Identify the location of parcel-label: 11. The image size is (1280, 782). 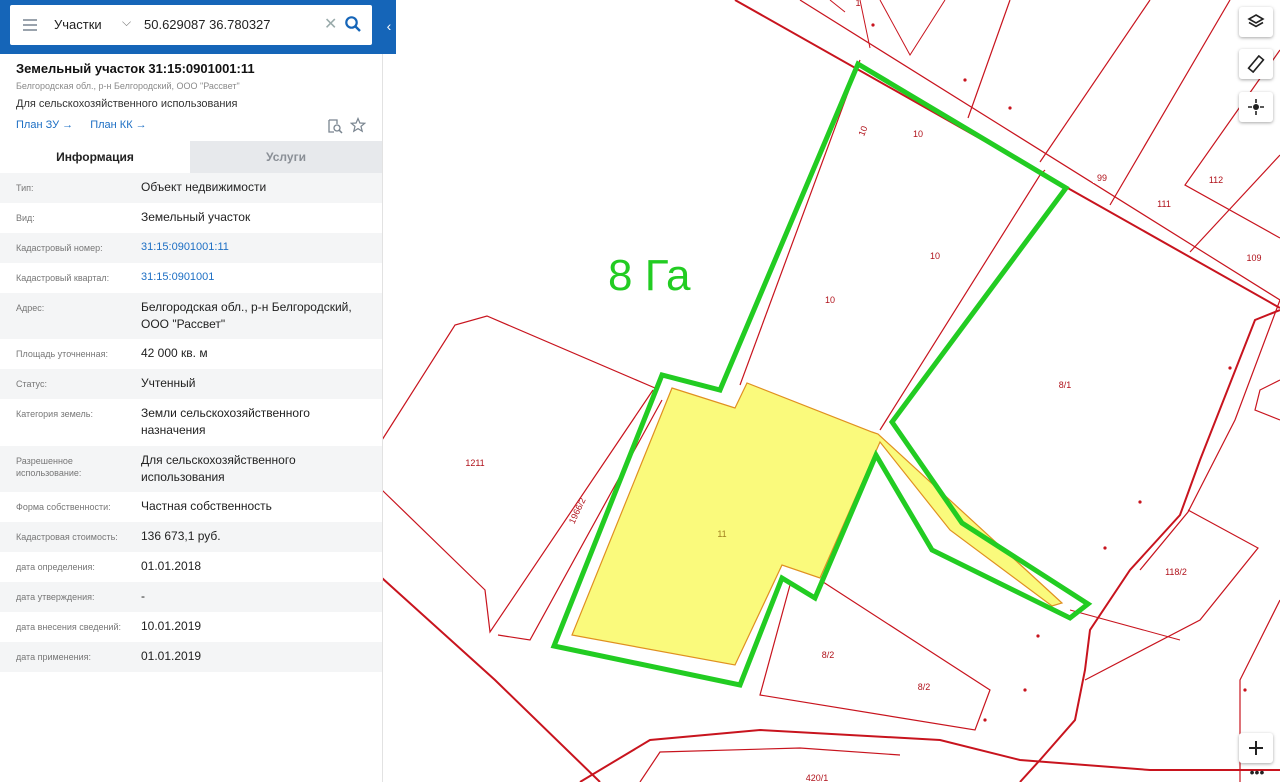
(721, 534).